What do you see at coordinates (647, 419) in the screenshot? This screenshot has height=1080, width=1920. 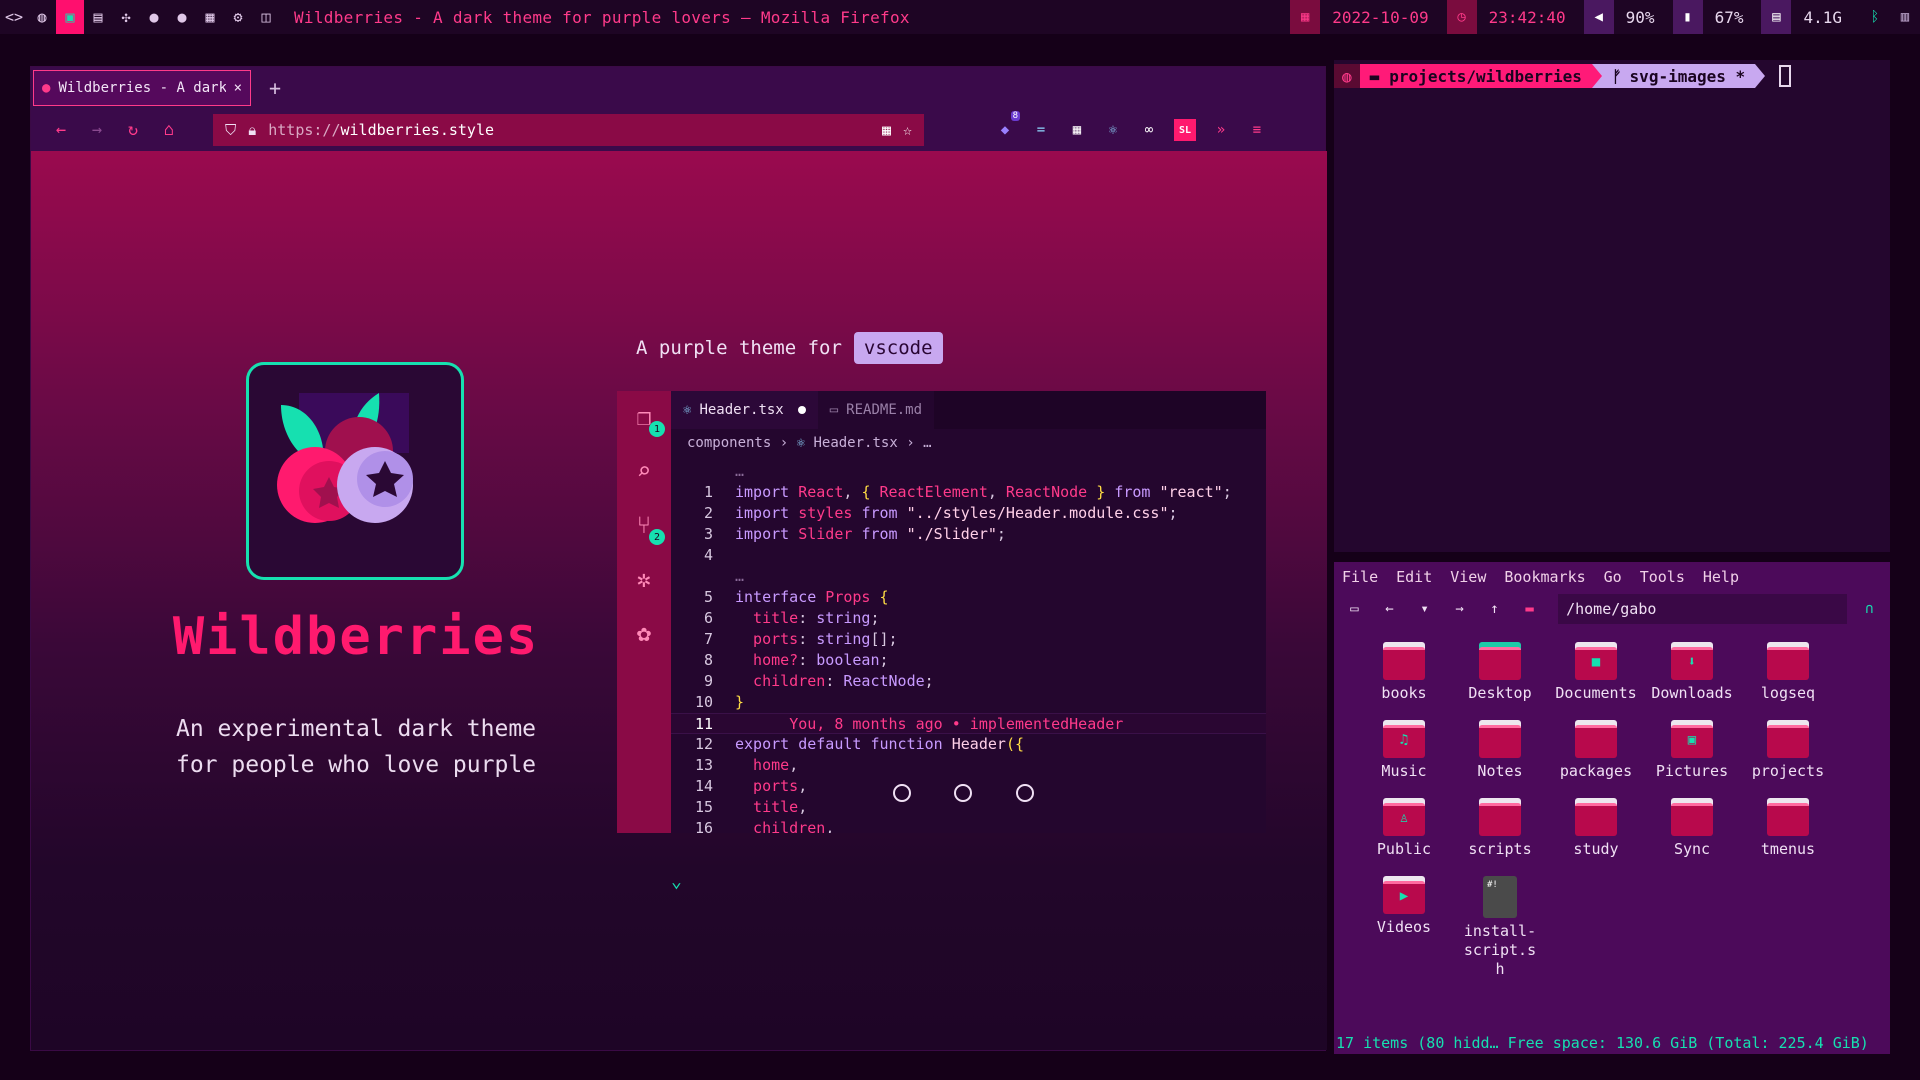 I see `files-icon: ❐ 1` at bounding box center [647, 419].